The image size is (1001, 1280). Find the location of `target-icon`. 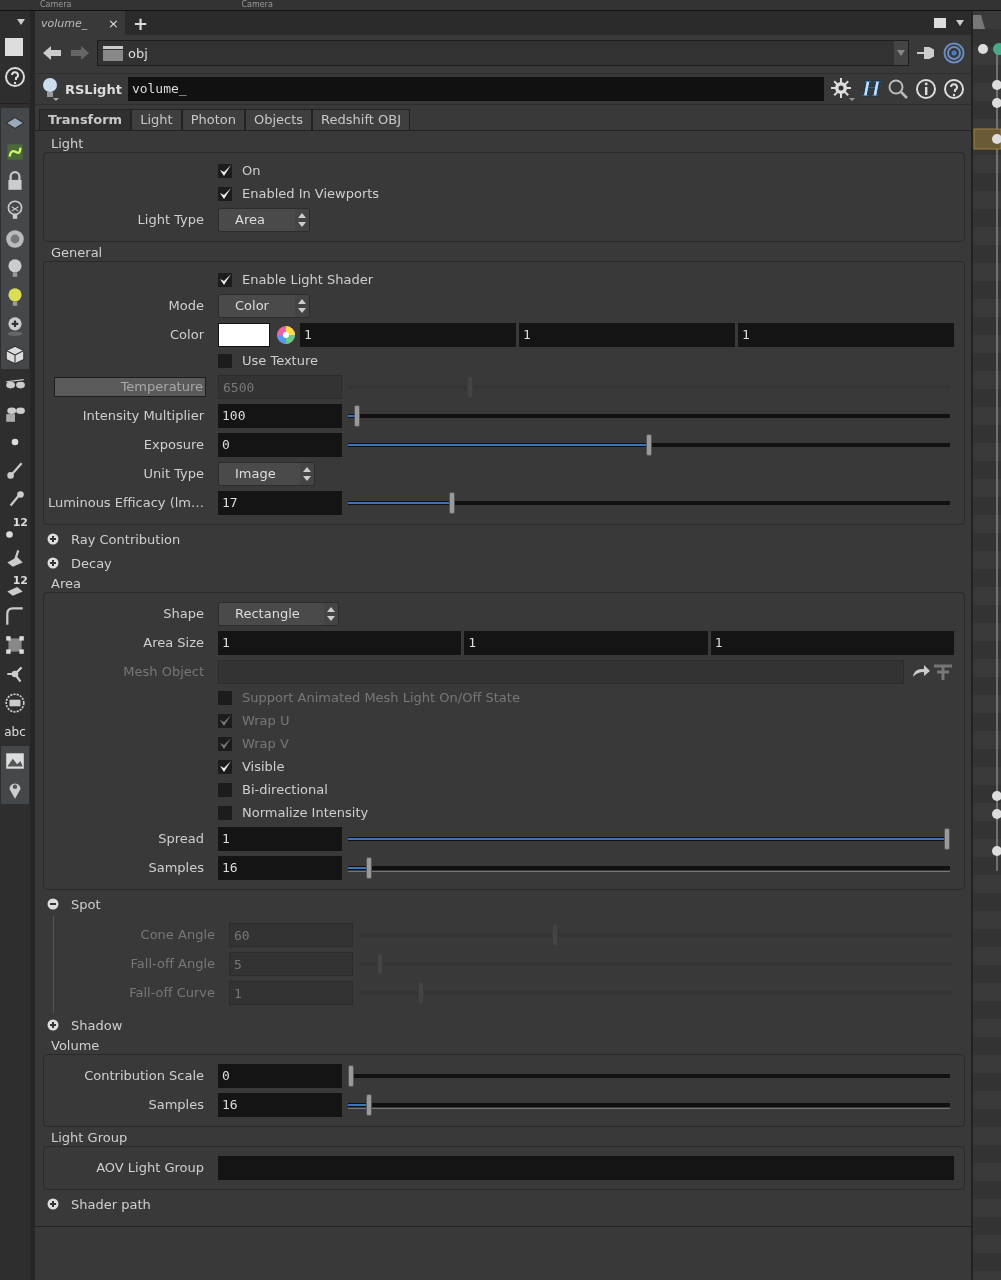

target-icon is located at coordinates (954, 53).